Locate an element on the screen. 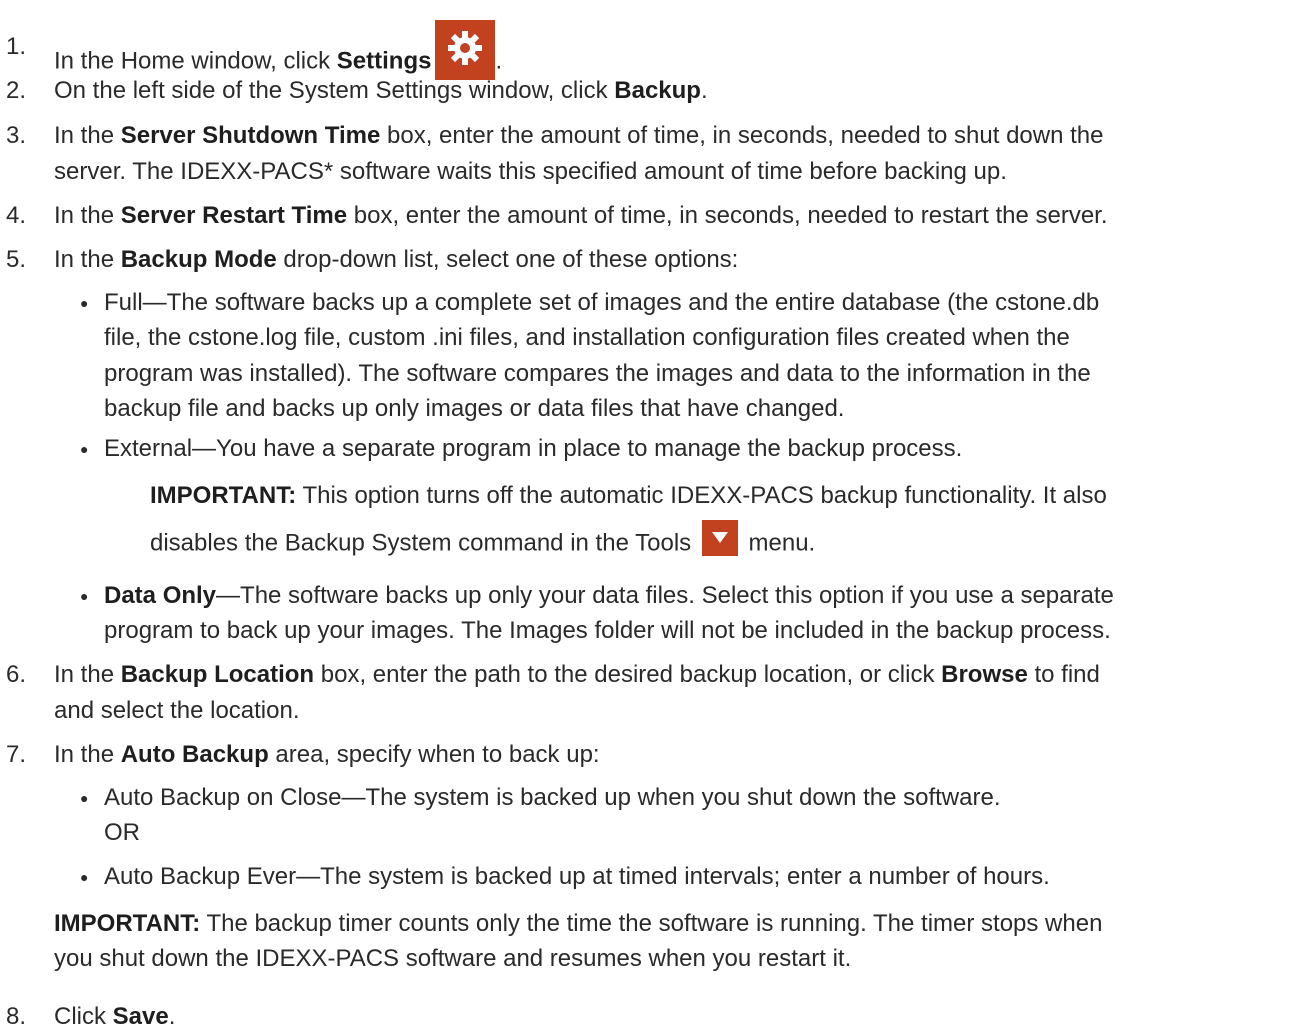 The width and height of the screenshot is (1299, 1034). settings-label: Settings is located at coordinates (384, 61).